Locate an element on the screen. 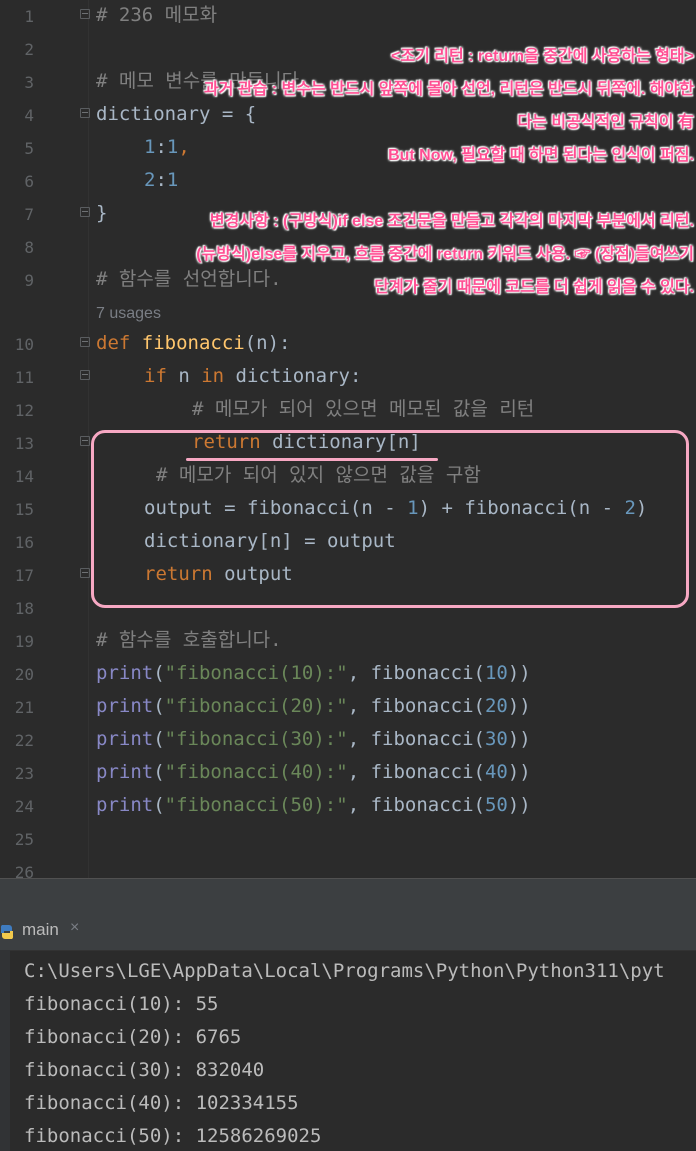 Image resolution: width=696 pixels, height=1151 pixels. line-number: 22 is located at coordinates (24, 740).